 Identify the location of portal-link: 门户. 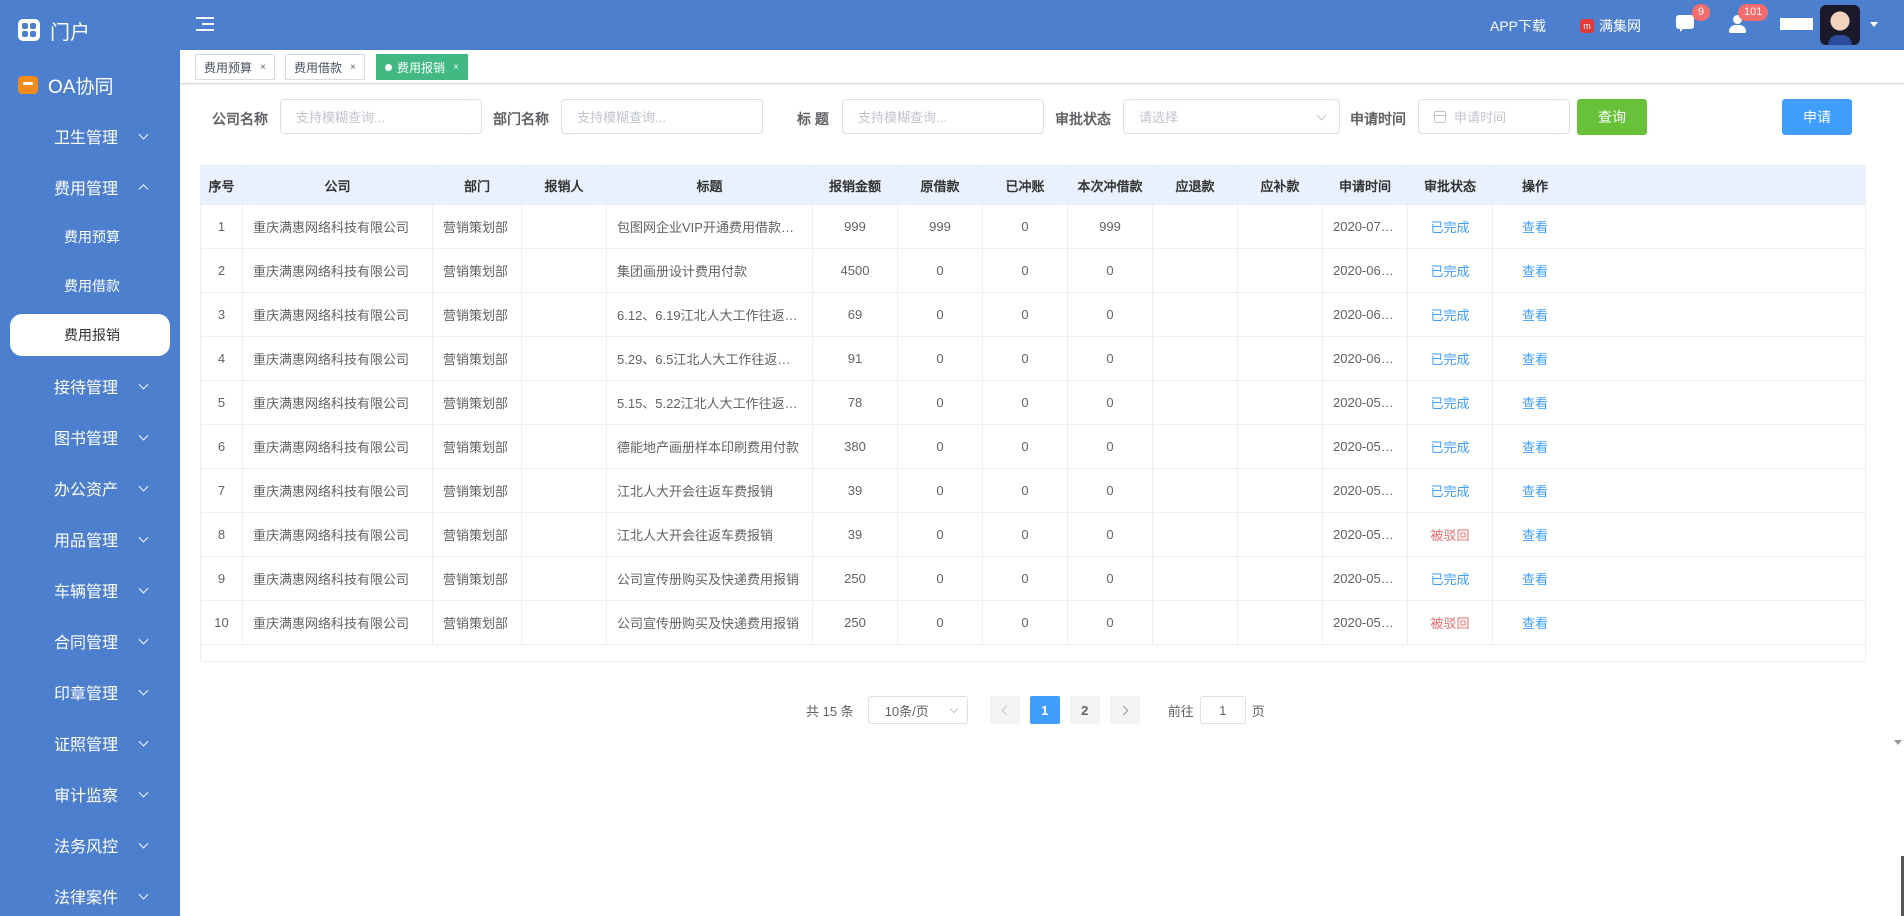
(90, 30).